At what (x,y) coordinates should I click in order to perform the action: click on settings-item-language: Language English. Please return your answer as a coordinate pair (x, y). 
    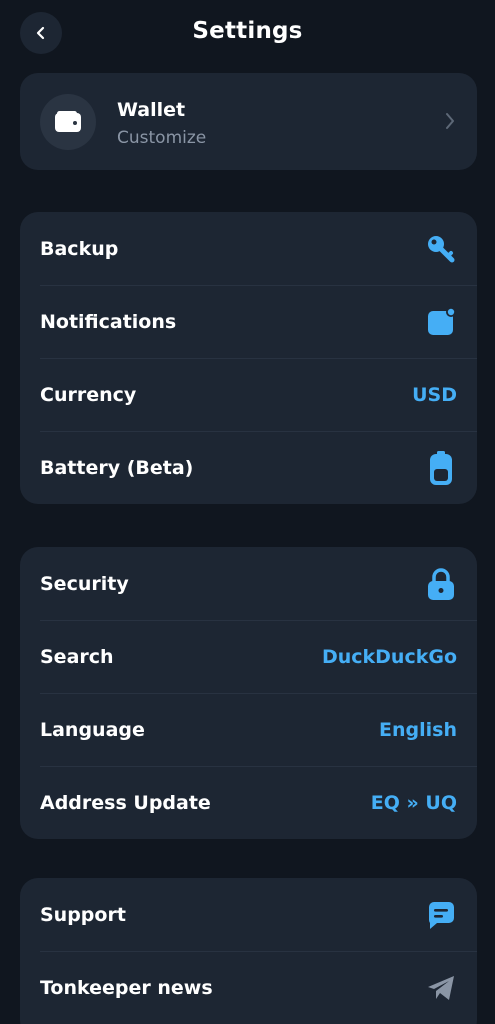
    Looking at the image, I should click on (248, 729).